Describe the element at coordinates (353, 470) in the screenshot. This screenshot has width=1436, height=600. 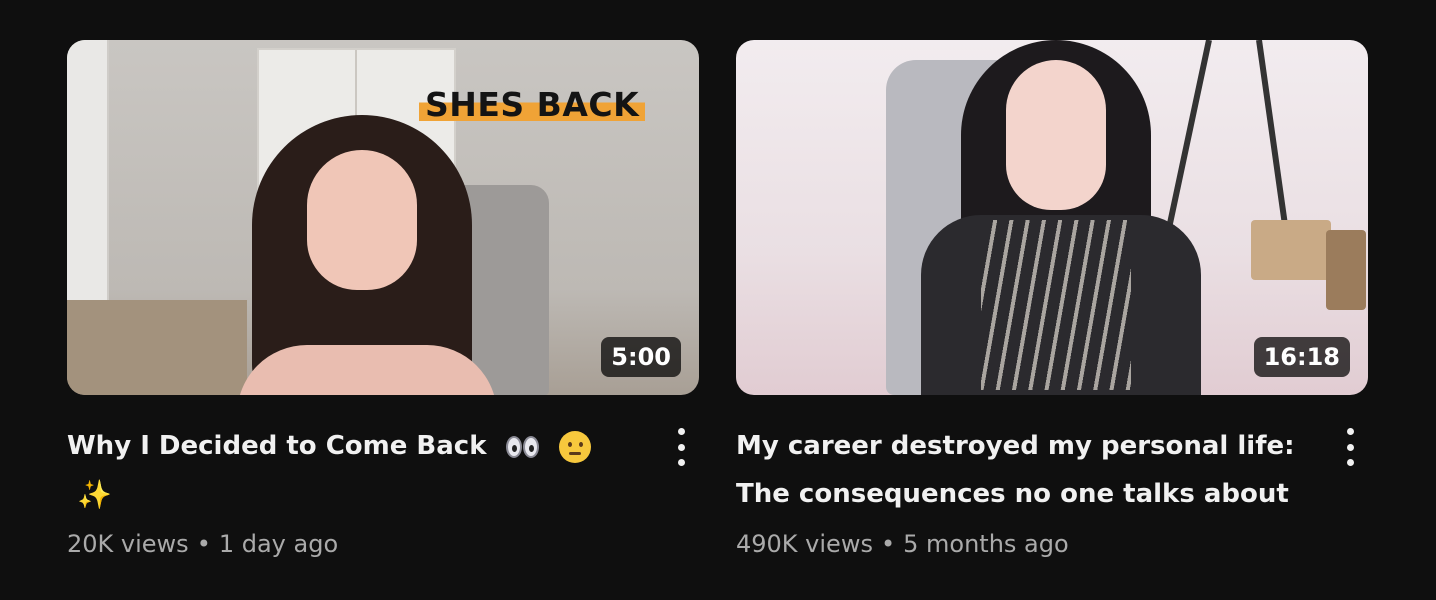
I see `video-title-row: Why I Decided to Come Back ✨` at that location.